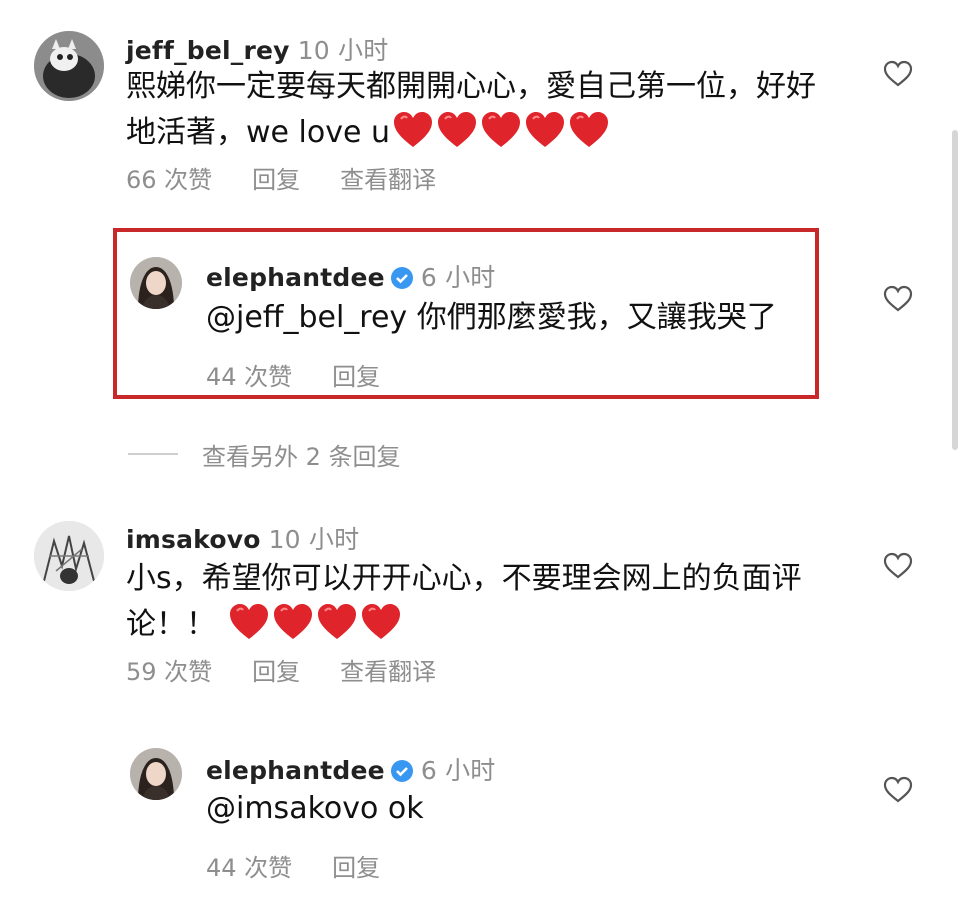 The height and width of the screenshot is (924, 960). Describe the element at coordinates (171, 624) in the screenshot. I see `comment-text-line-2-text: 论！！` at that location.